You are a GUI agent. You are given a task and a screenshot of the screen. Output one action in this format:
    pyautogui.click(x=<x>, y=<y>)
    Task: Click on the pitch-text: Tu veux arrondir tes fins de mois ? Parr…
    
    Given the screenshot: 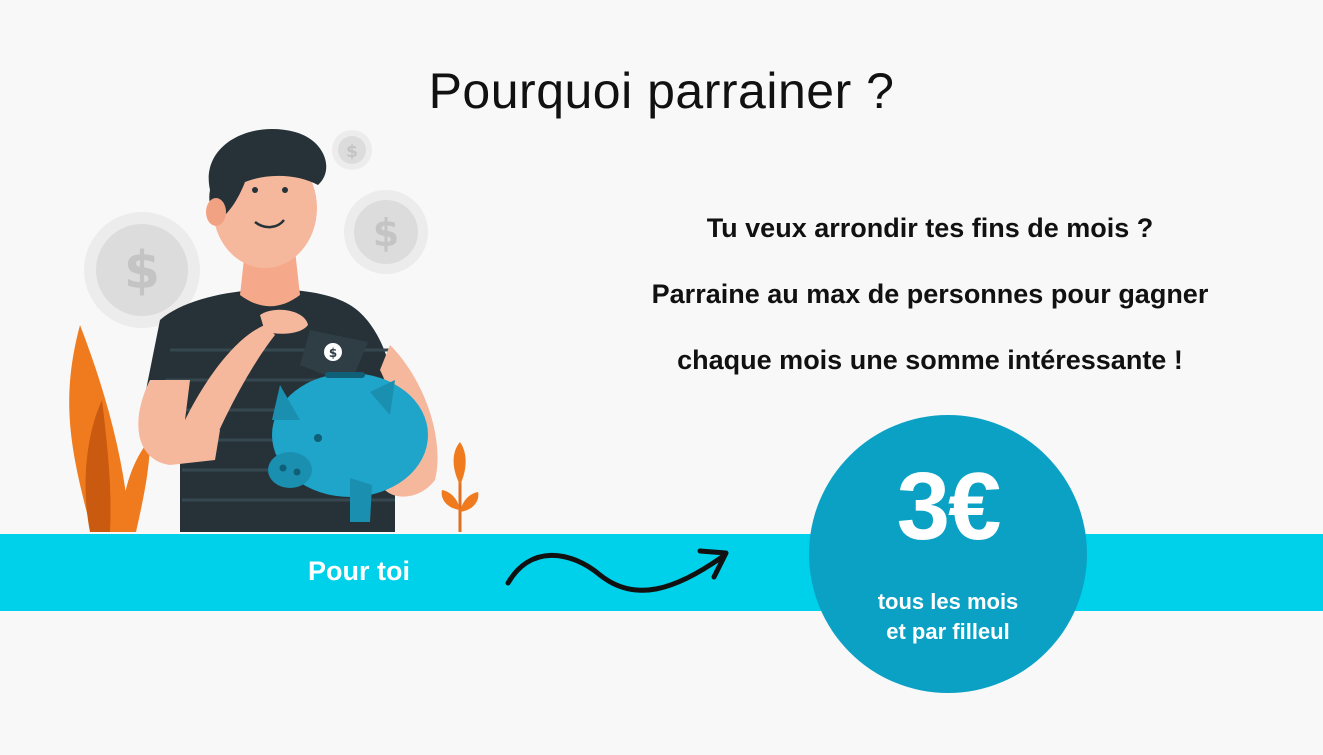 What is the action you would take?
    pyautogui.click(x=930, y=294)
    